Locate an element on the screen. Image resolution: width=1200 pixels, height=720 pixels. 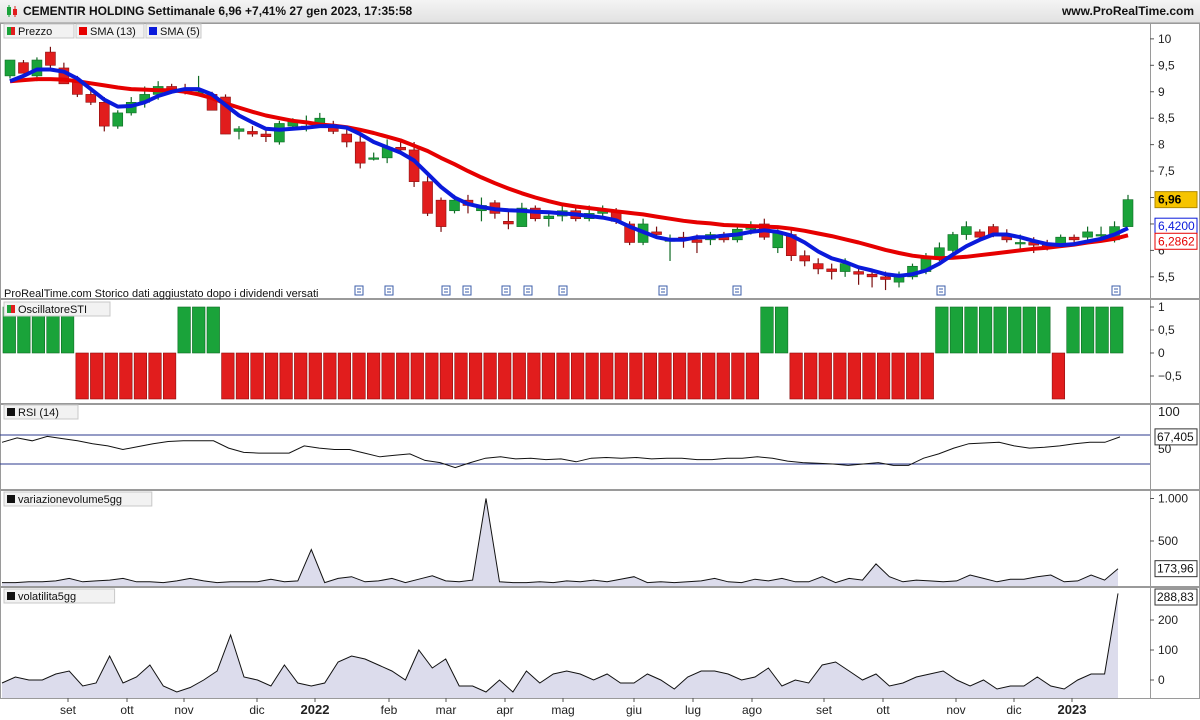
y-tick-label: 9,5 is located at coordinates (1166, 65).